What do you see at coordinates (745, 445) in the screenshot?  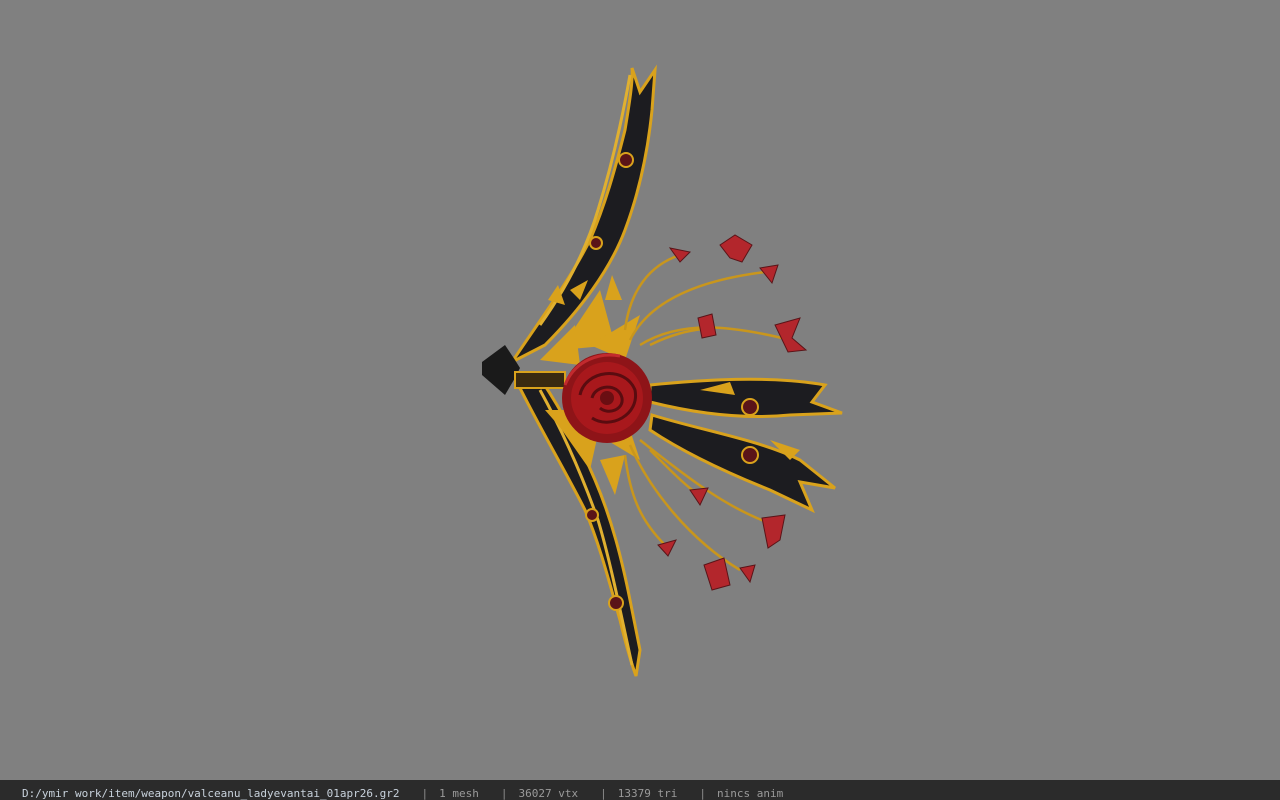 I see `dark-blades` at bounding box center [745, 445].